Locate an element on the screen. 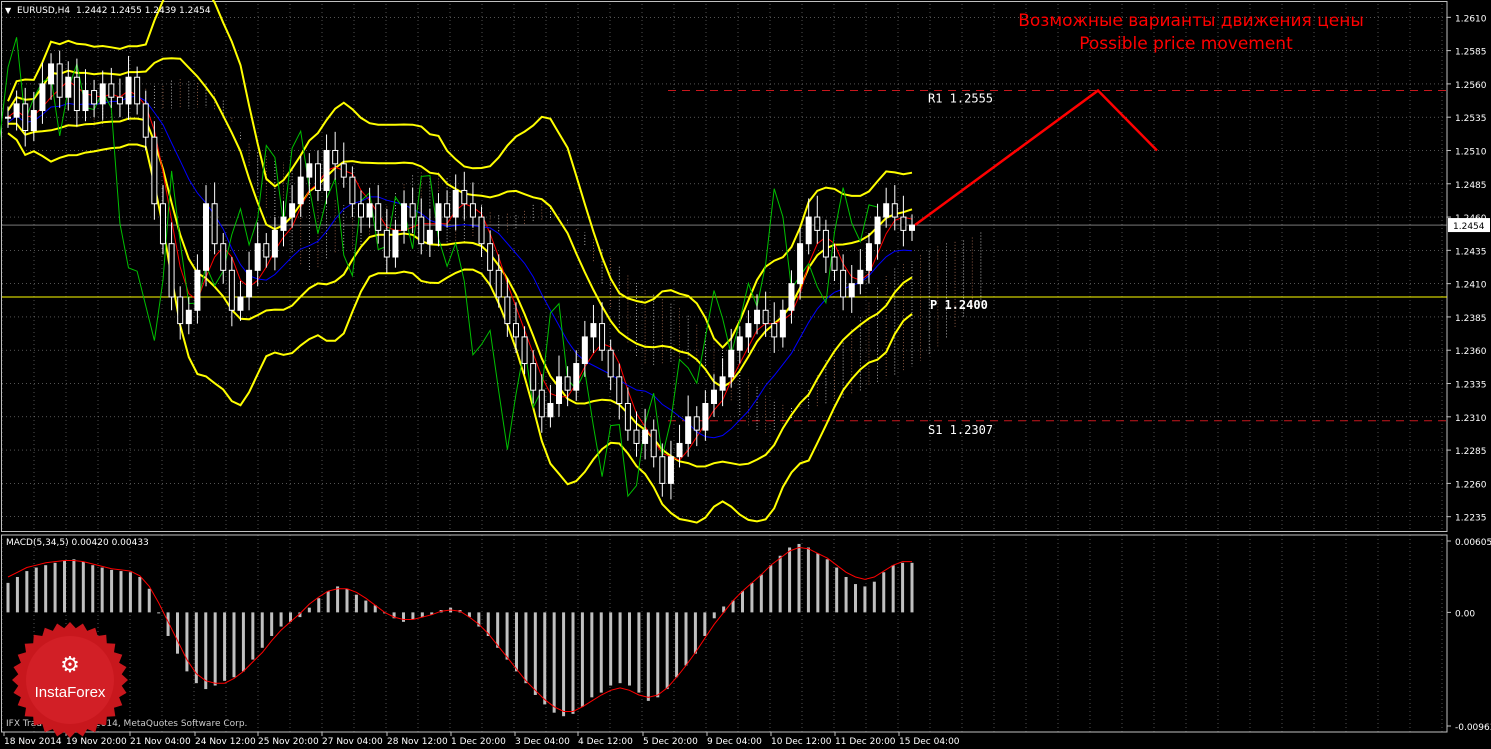 The image size is (1491, 749). y-tick-label: 1.2410 is located at coordinates (1471, 286).